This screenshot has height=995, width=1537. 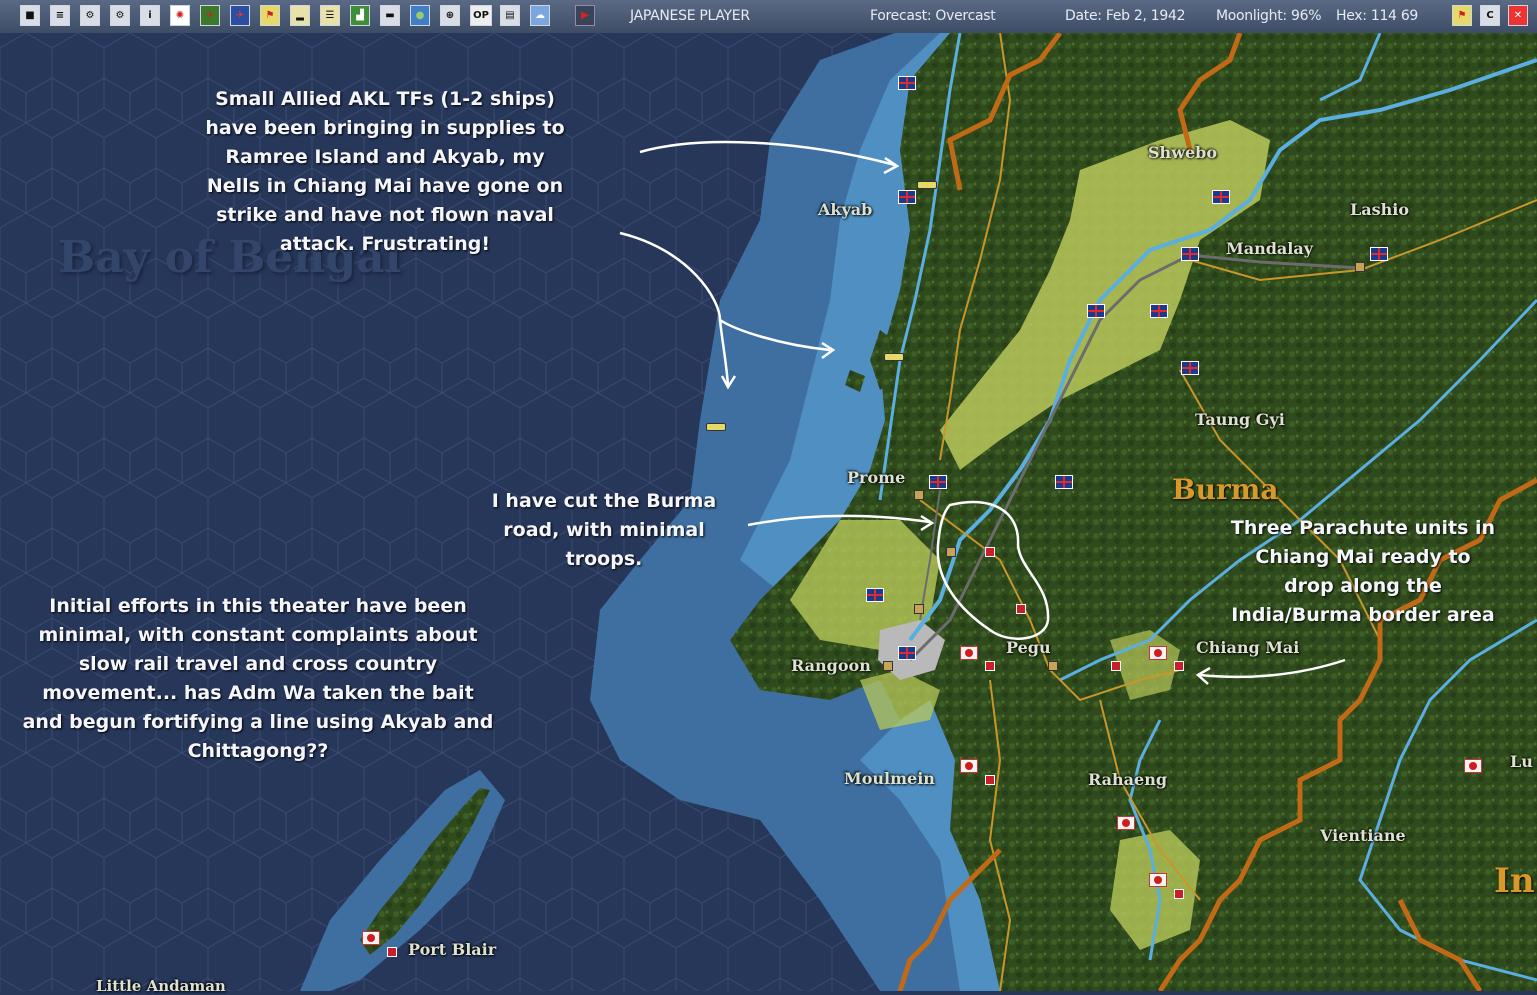 What do you see at coordinates (510, 15) in the screenshot?
I see `list-icon: ▤` at bounding box center [510, 15].